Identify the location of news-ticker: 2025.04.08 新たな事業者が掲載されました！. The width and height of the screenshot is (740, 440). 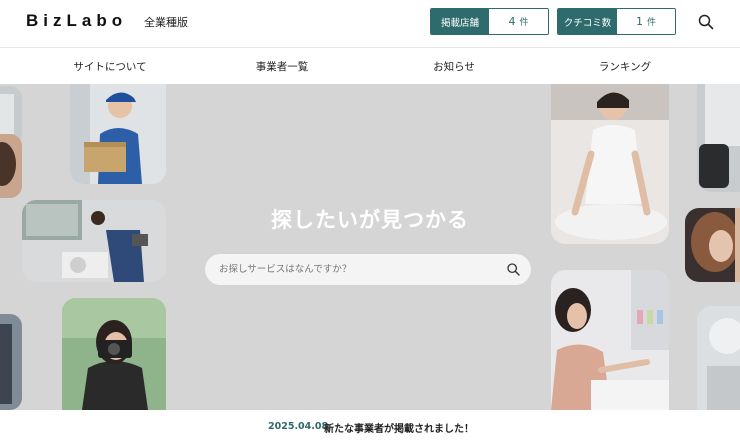
(370, 425).